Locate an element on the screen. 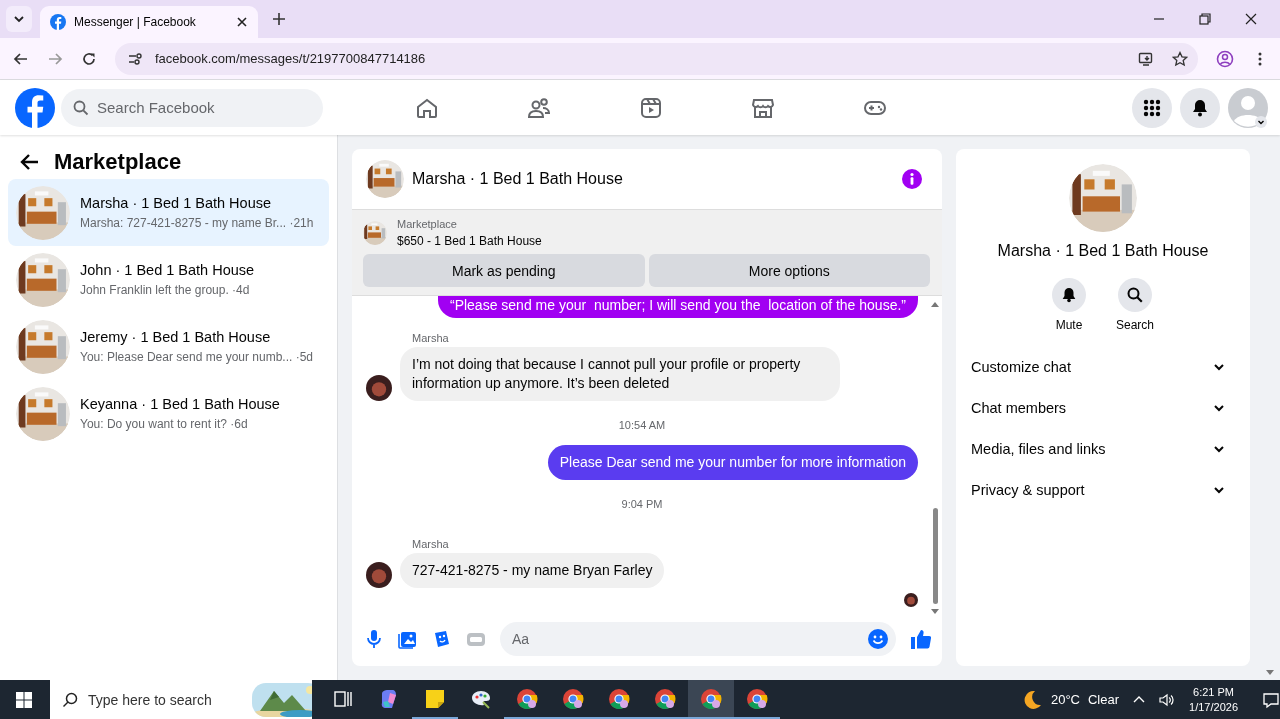 The height and width of the screenshot is (719, 1280). restore-icon is located at coordinates (1205, 19).